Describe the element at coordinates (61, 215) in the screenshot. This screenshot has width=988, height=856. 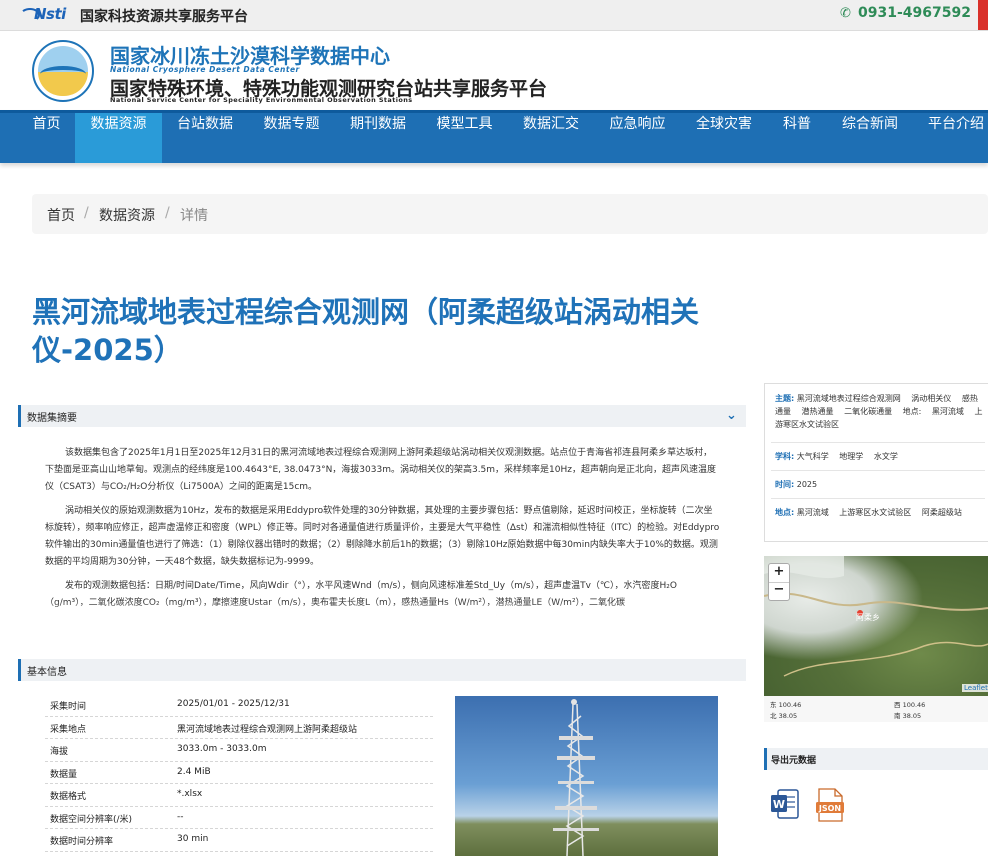
I see `breadcrumb-home: 首页` at that location.